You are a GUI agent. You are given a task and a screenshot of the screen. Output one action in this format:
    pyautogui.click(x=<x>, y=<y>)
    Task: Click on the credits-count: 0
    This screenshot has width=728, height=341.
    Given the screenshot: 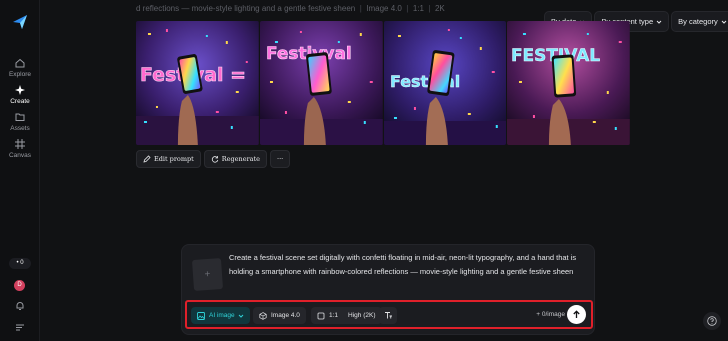 What is the action you would take?
    pyautogui.click(x=22, y=263)
    